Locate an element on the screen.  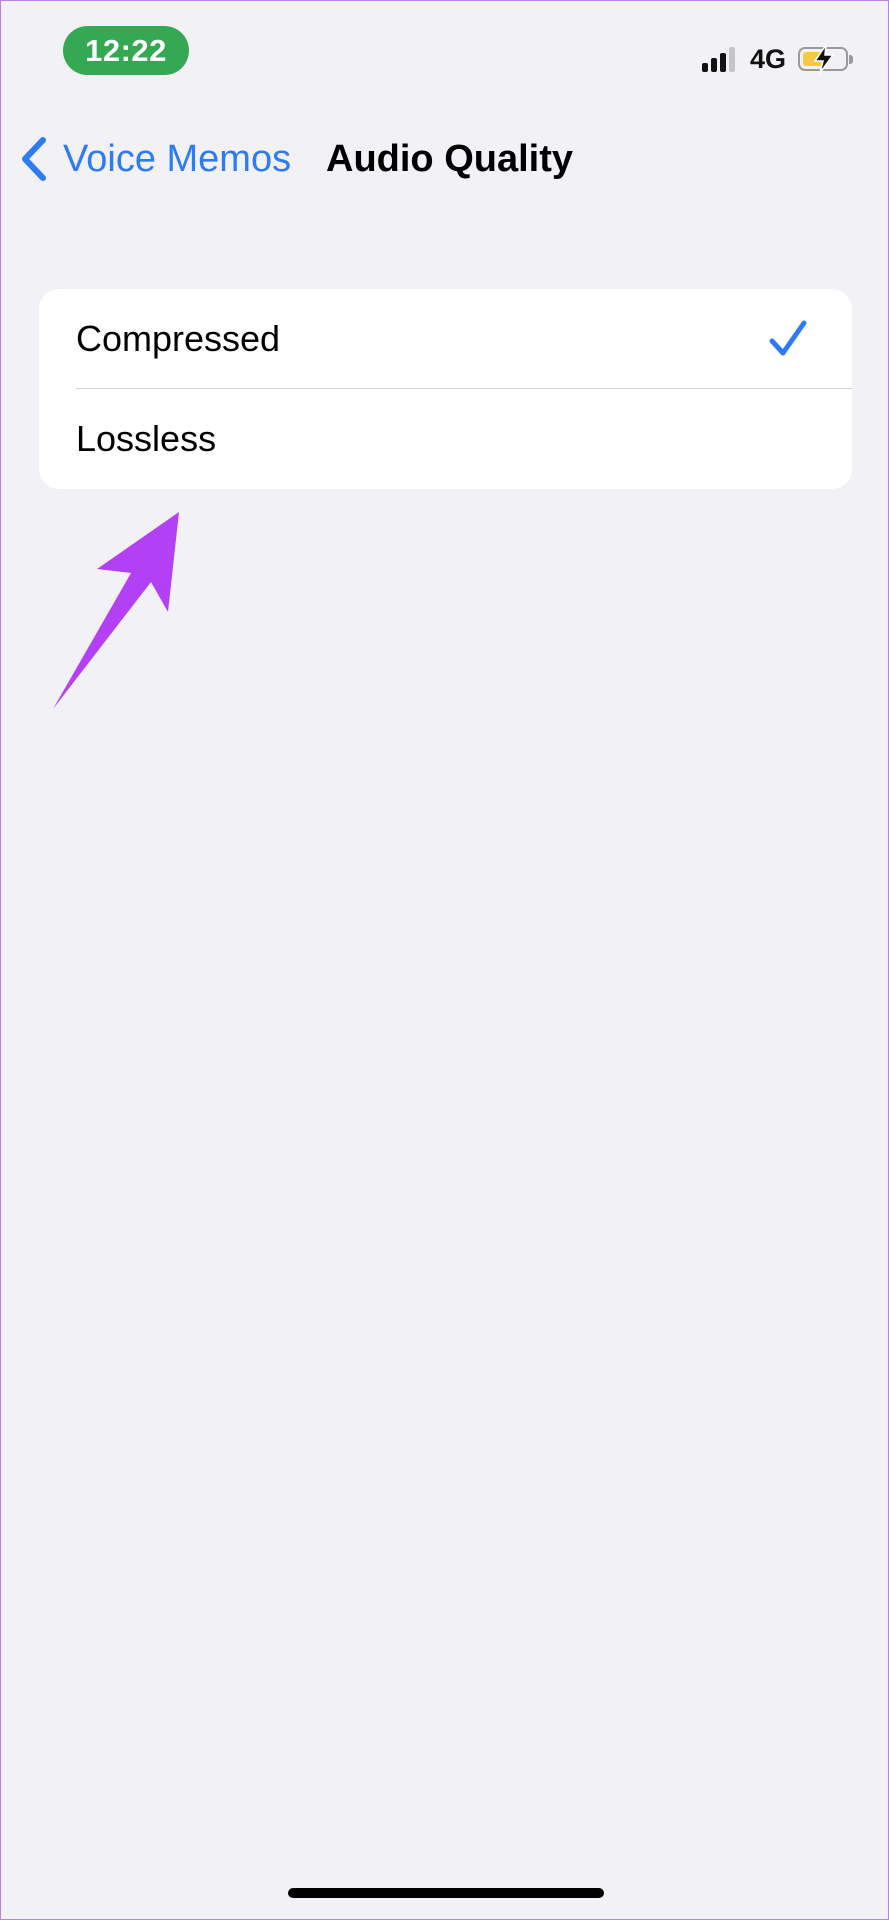
battery-charging-icon is located at coordinates (825, 59).